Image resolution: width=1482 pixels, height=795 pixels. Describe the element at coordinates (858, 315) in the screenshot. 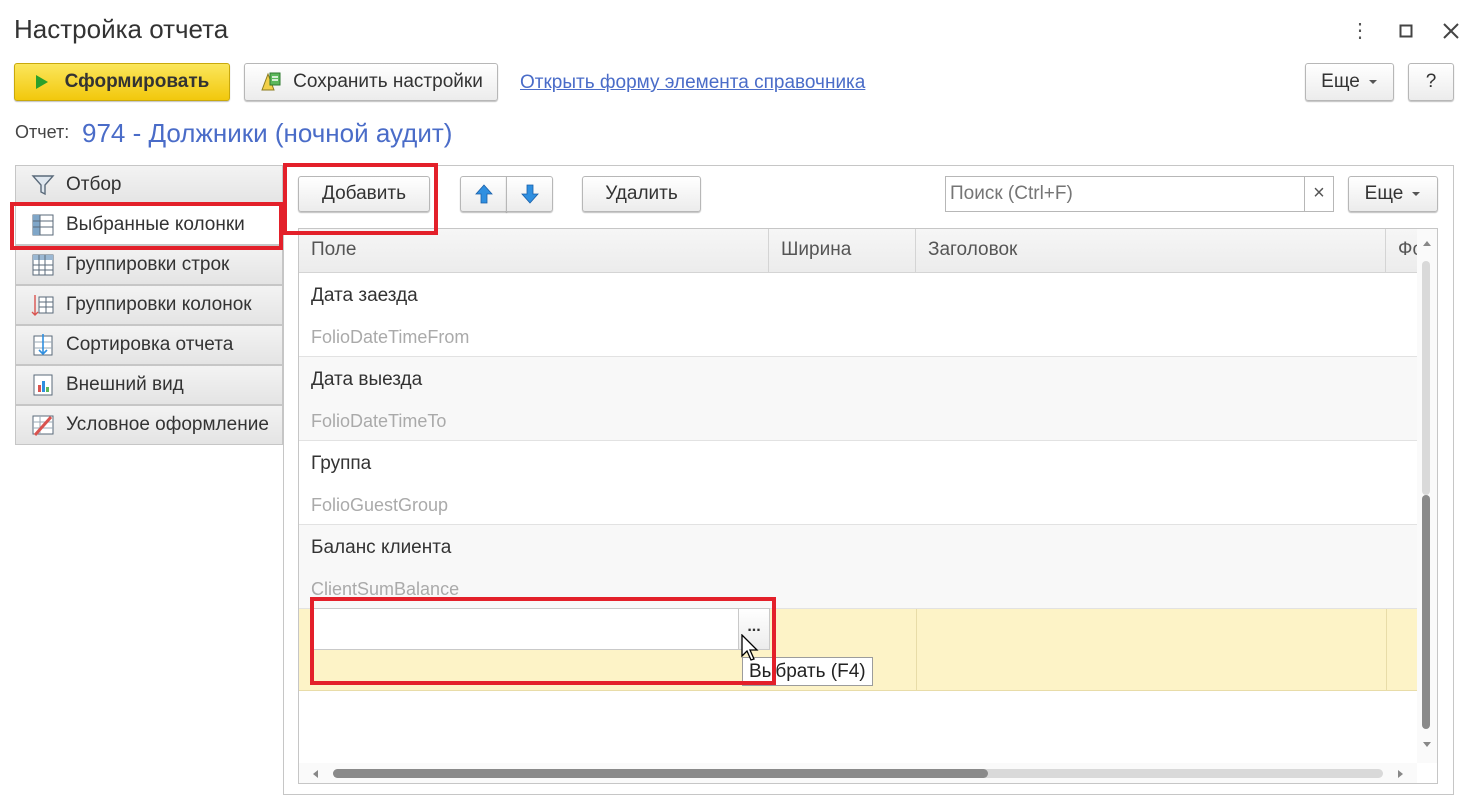

I see `table-row: Дата заезда FolioDateTimeFrom` at that location.